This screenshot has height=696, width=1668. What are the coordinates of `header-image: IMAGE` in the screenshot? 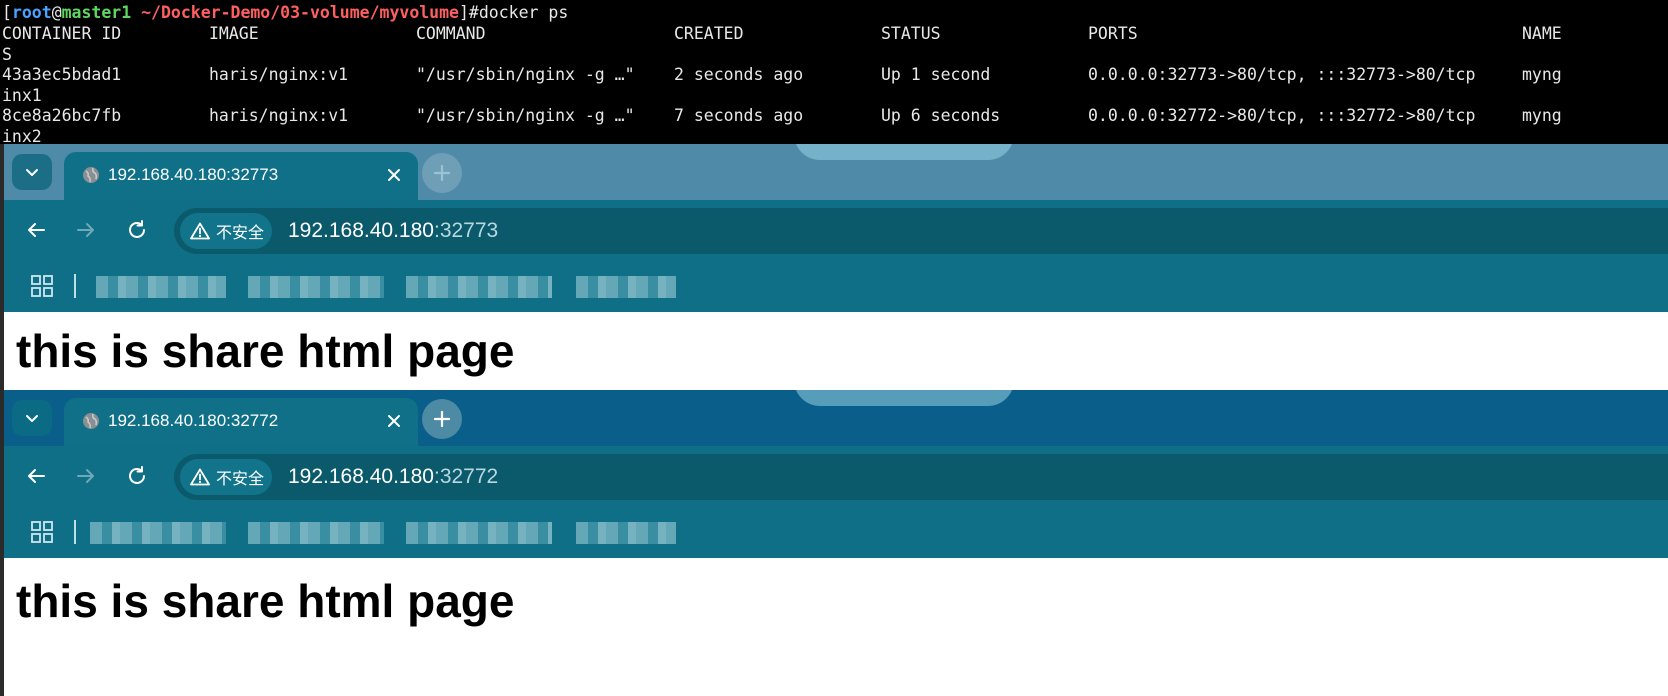 It's located at (234, 33).